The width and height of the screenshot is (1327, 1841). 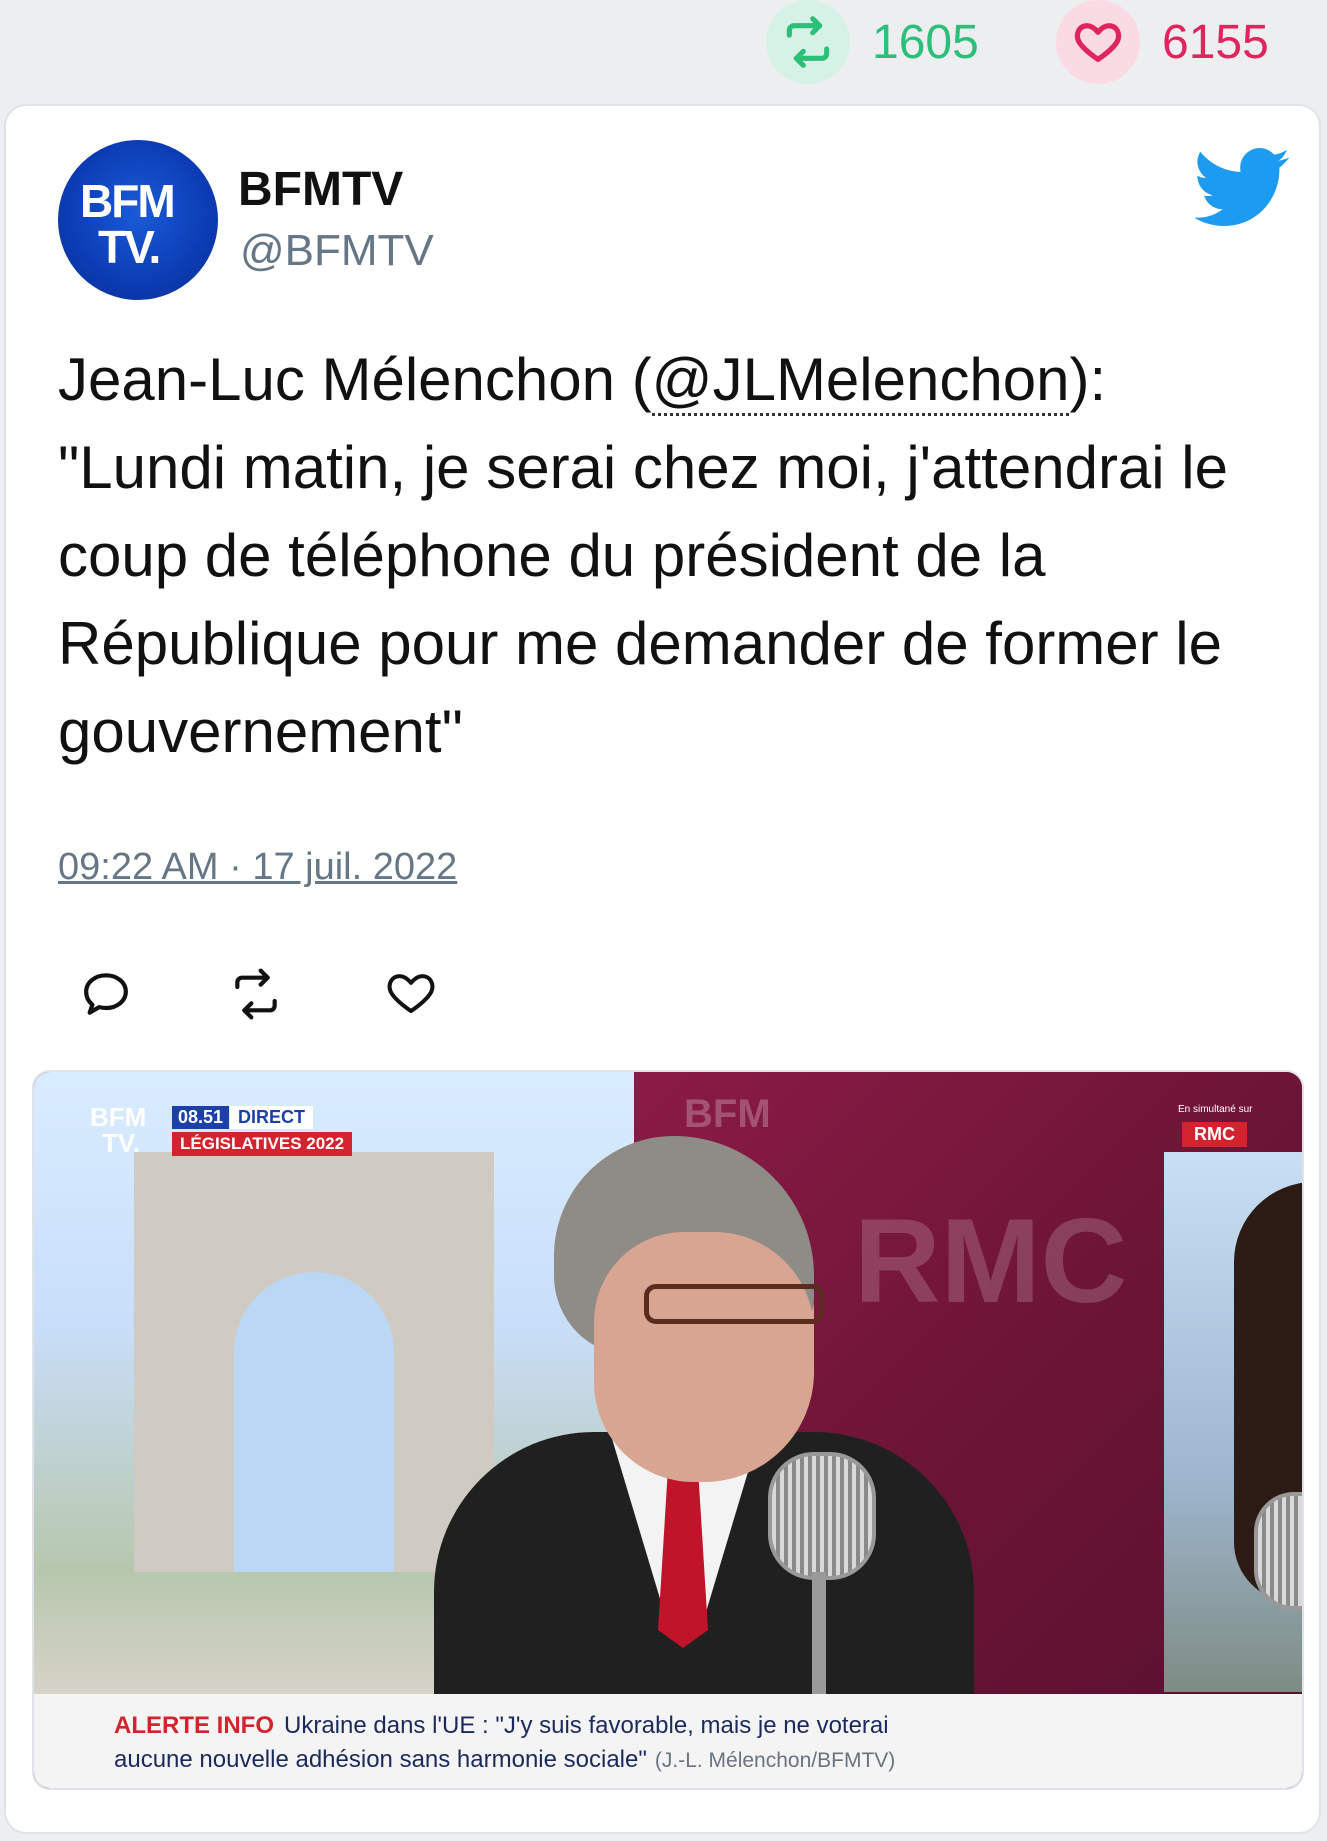 What do you see at coordinates (704, 1357) in the screenshot?
I see `guest-face-front` at bounding box center [704, 1357].